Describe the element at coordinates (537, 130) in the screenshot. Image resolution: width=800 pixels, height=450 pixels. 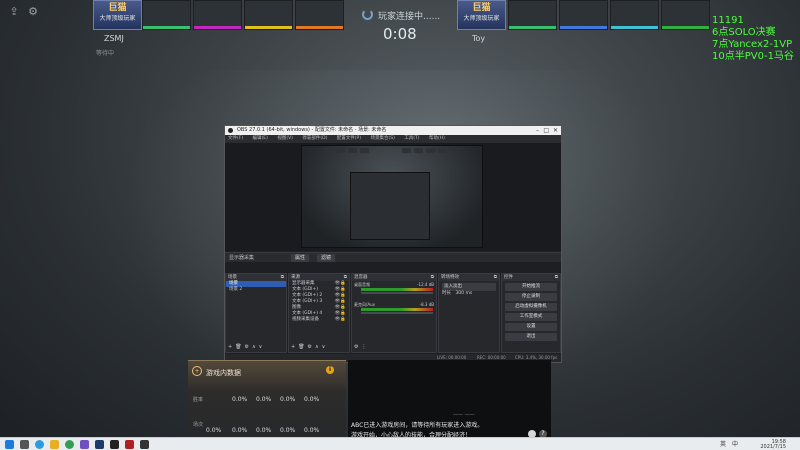
I see `minimize-icon: –` at that location.